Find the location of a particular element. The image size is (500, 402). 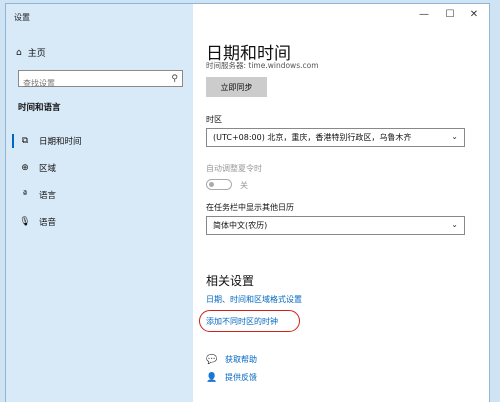

maximize-button: ☐ is located at coordinates (450, 14).